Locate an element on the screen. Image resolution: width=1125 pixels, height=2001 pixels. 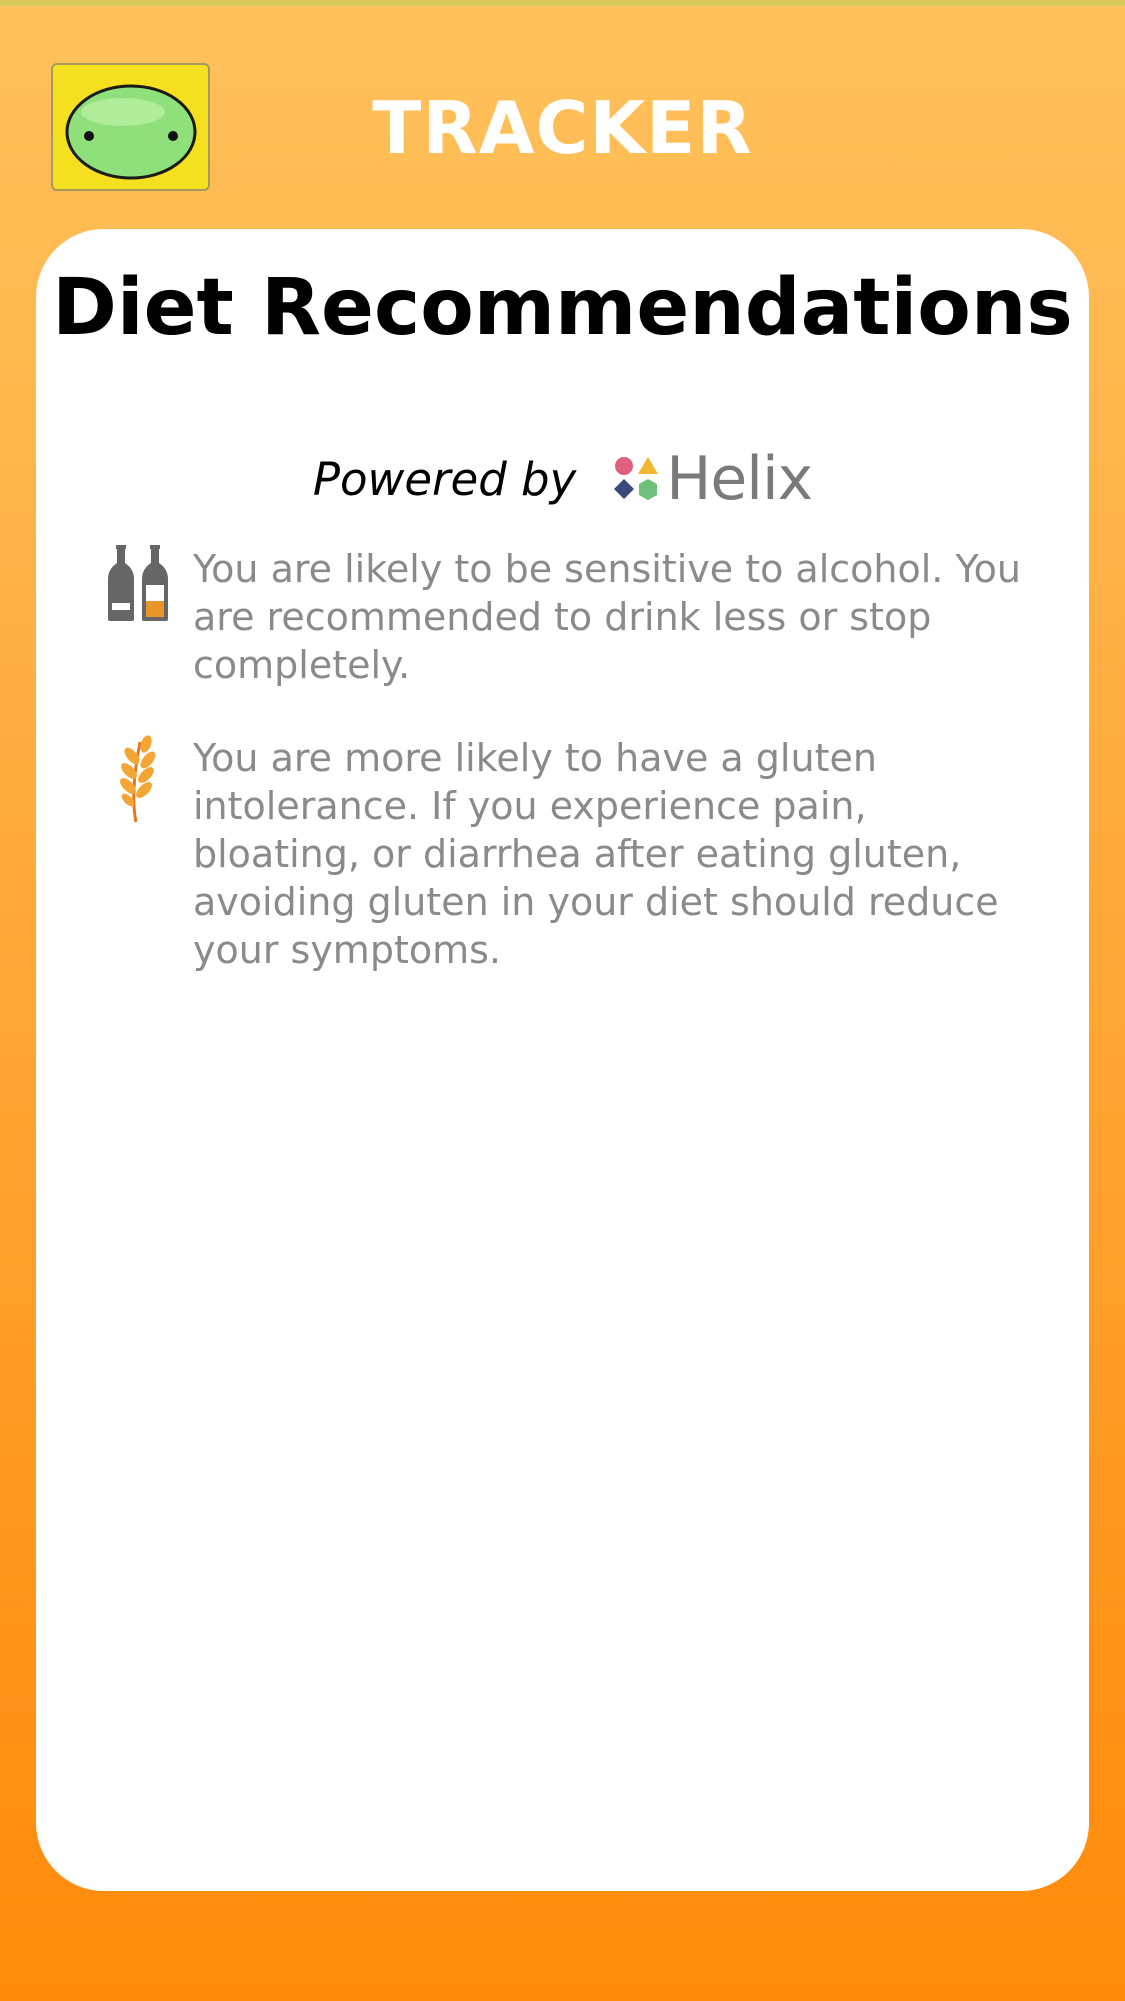
wine-bottles-icon is located at coordinates (138, 587).